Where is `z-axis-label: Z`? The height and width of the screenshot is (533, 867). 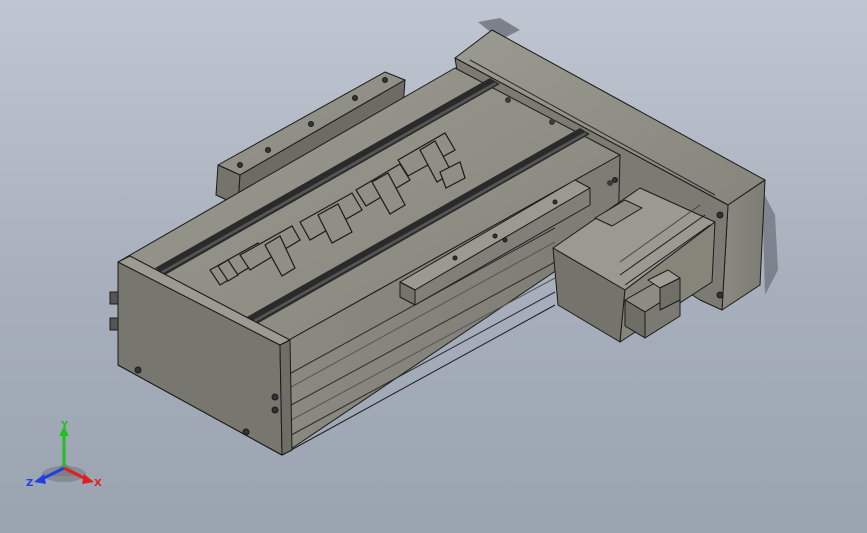 z-axis-label: Z is located at coordinates (29, 483).